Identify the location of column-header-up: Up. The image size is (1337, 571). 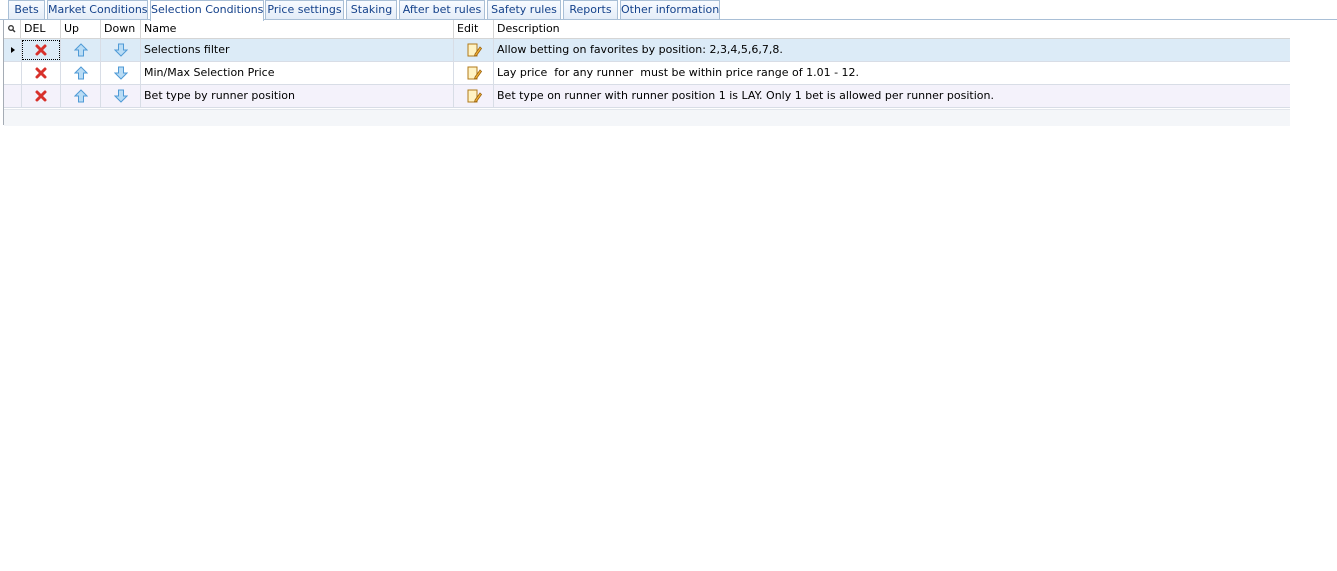
(81, 29).